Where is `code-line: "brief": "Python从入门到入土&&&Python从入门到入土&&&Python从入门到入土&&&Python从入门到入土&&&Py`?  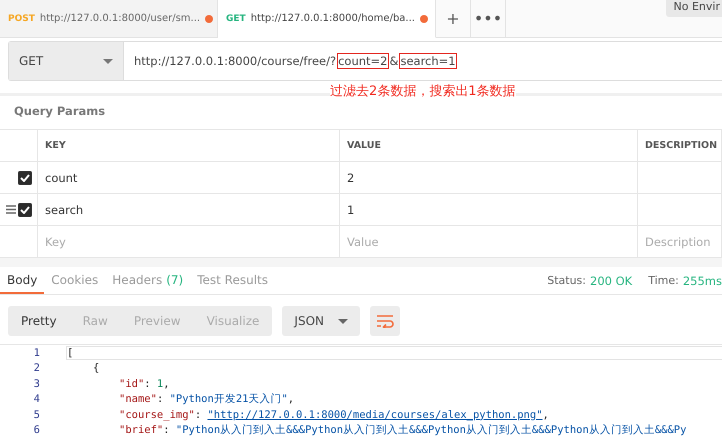 code-line: "brief": "Python从入门到入土&&&Python从入门到入土&&&Python从入门到入土&&&Python从入门到入土&&&Py is located at coordinates (403, 430).